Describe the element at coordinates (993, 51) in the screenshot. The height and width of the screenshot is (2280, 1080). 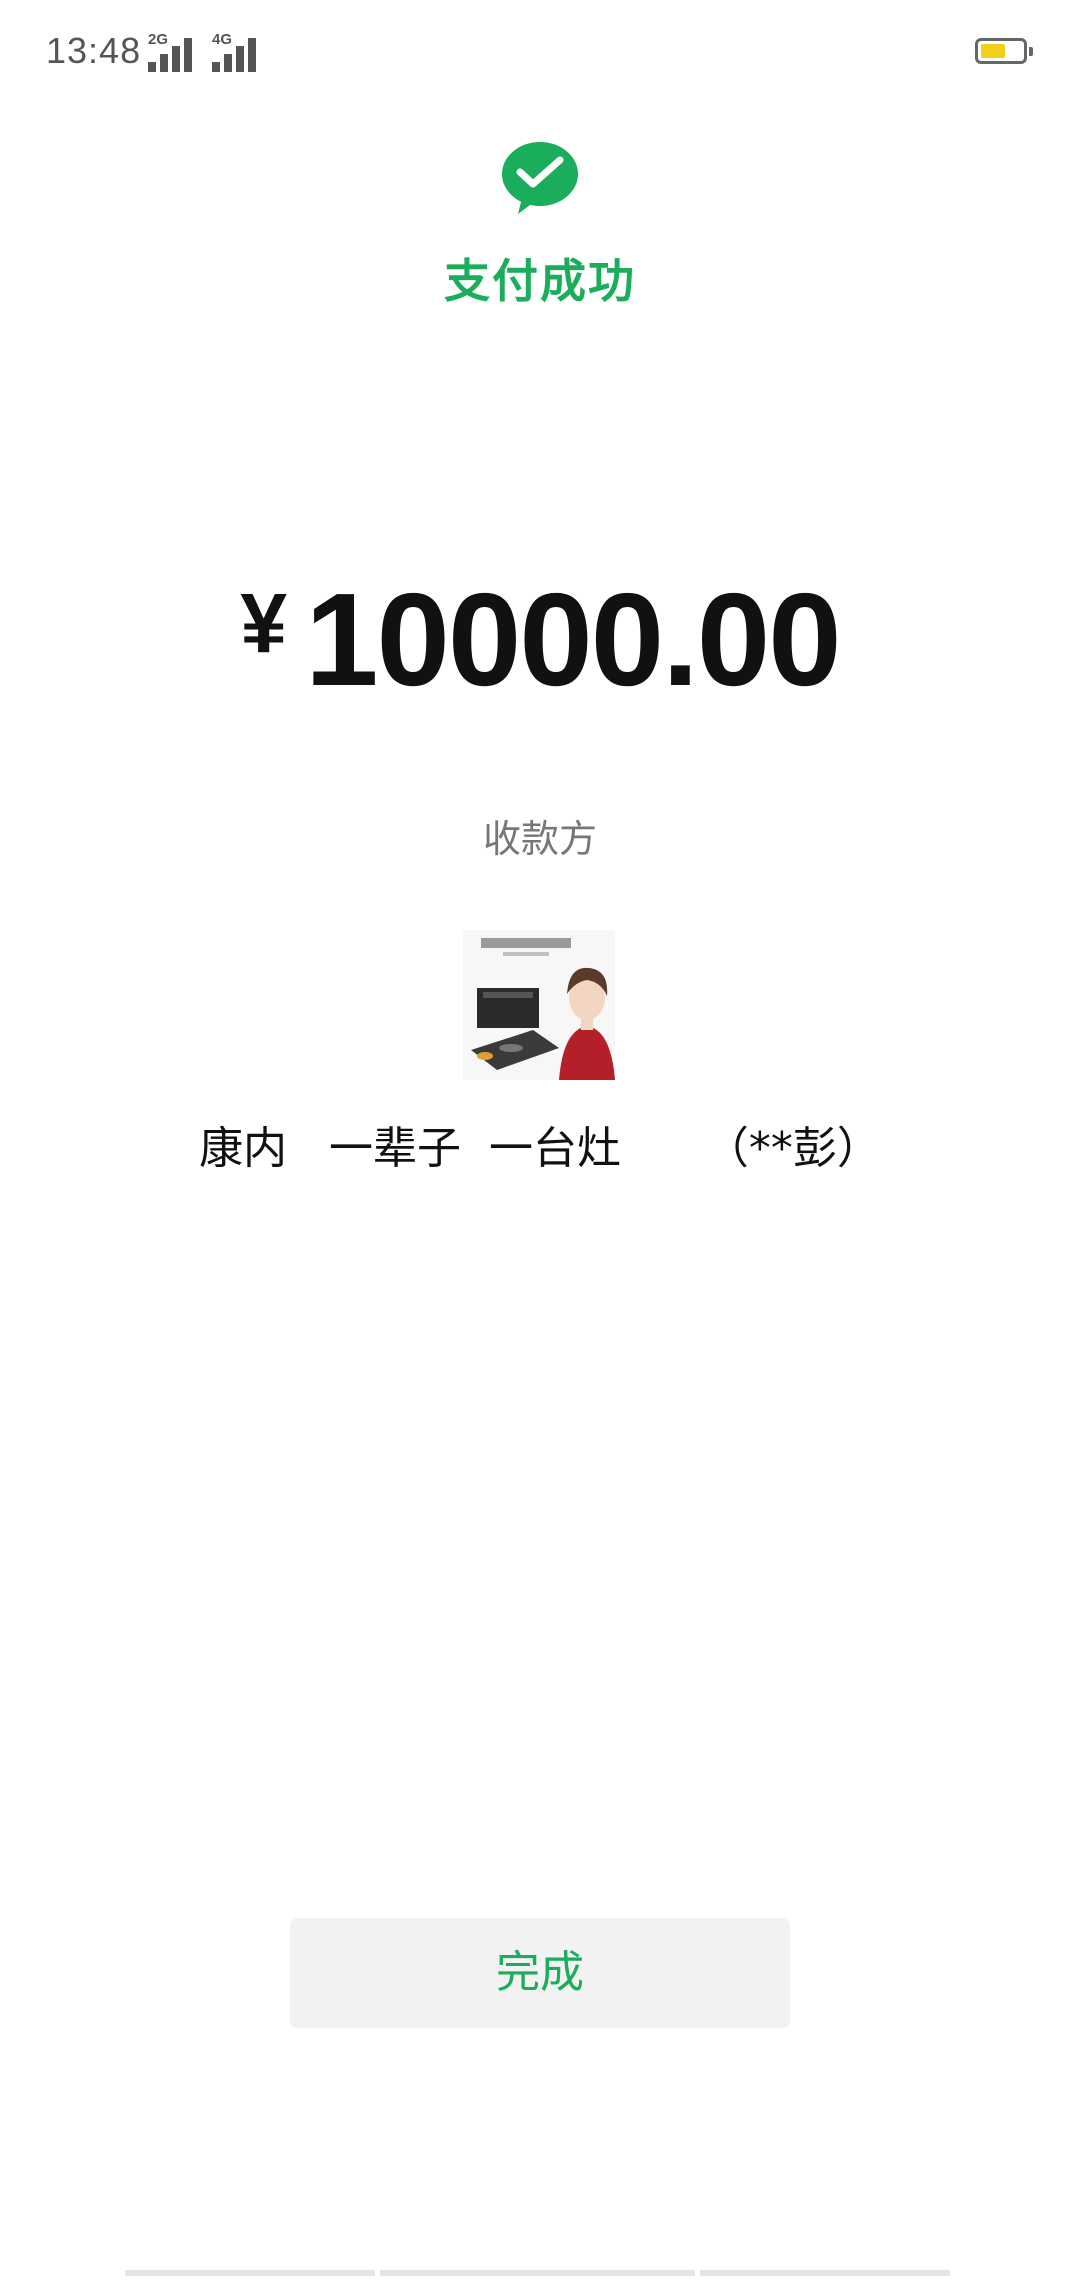
I see `battery-level` at that location.